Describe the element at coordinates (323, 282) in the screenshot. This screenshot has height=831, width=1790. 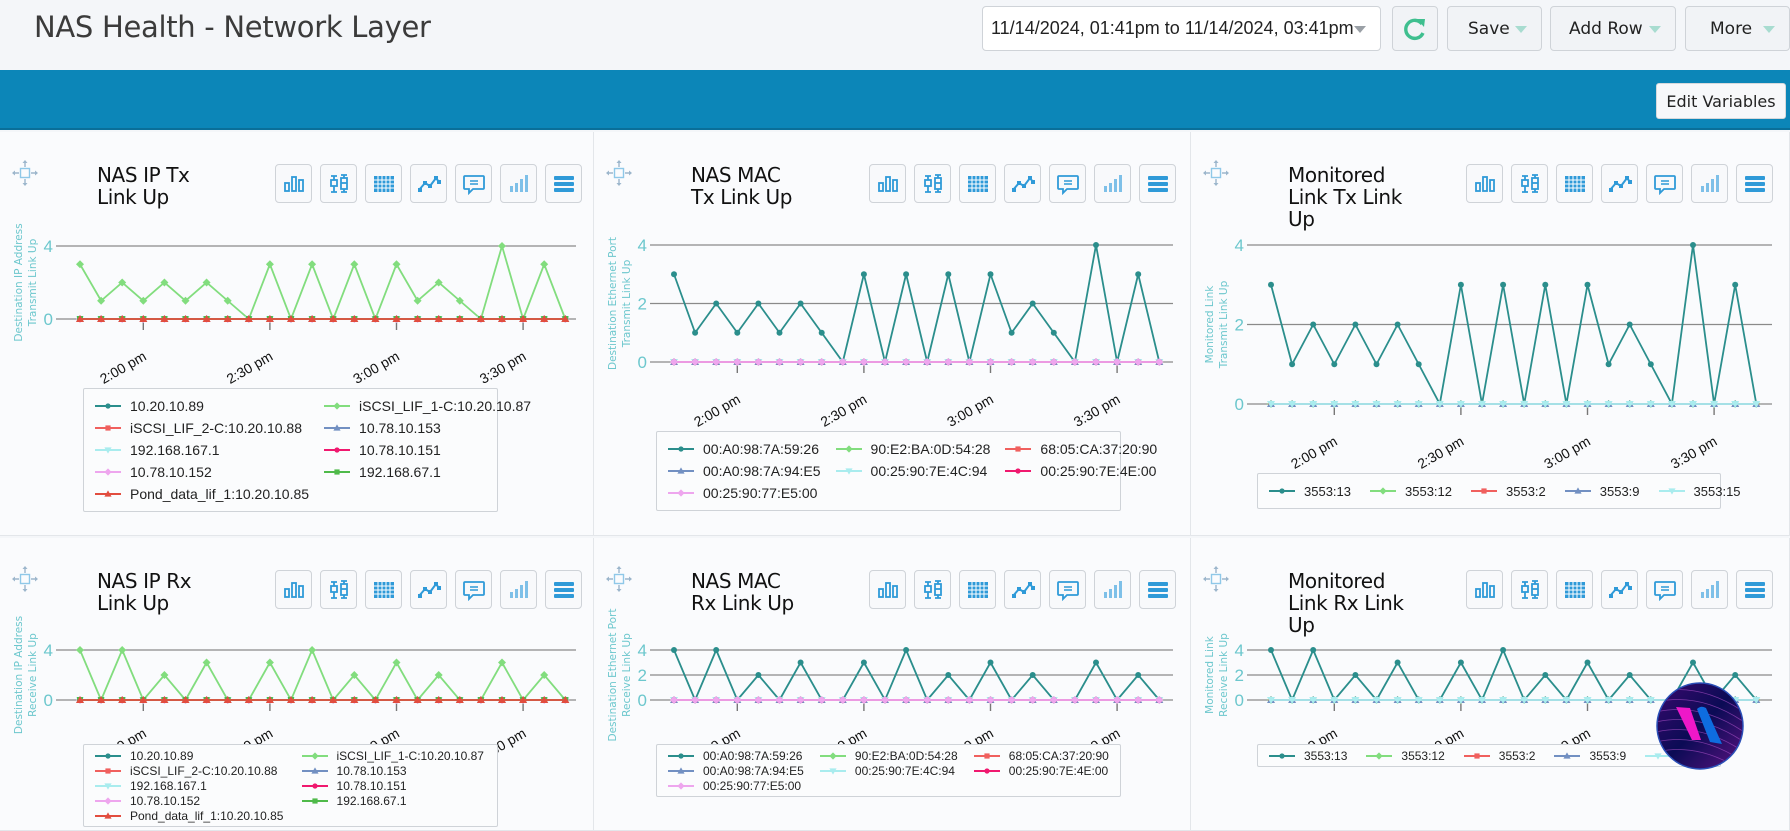
I see `series-line` at that location.